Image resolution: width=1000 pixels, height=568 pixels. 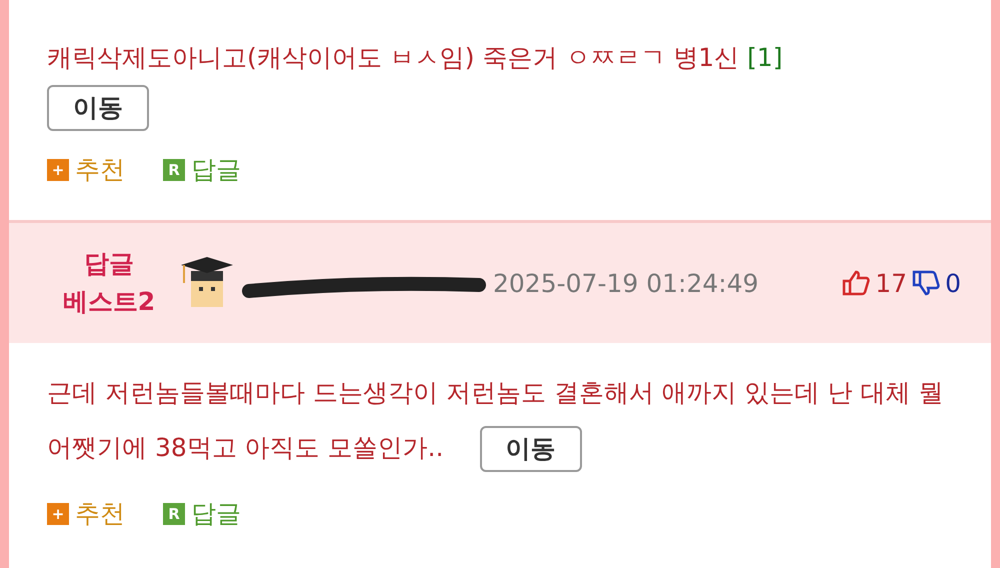 I want to click on comment-text: 캐릭삭제도아니고(캐삭이어도 ㅂㅅ임) 죽은거 ㅇㅉㄹㄱ 병1신 [1], so click(x=415, y=58).